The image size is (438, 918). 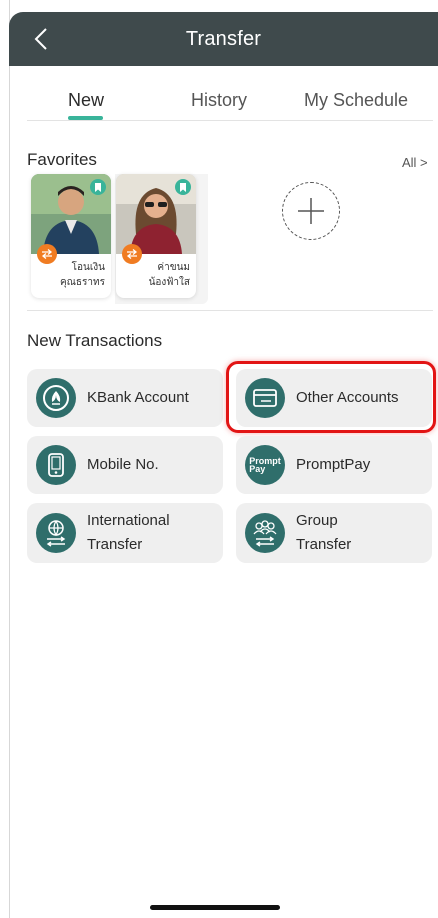 I want to click on selection-highlight, so click(x=331, y=397).